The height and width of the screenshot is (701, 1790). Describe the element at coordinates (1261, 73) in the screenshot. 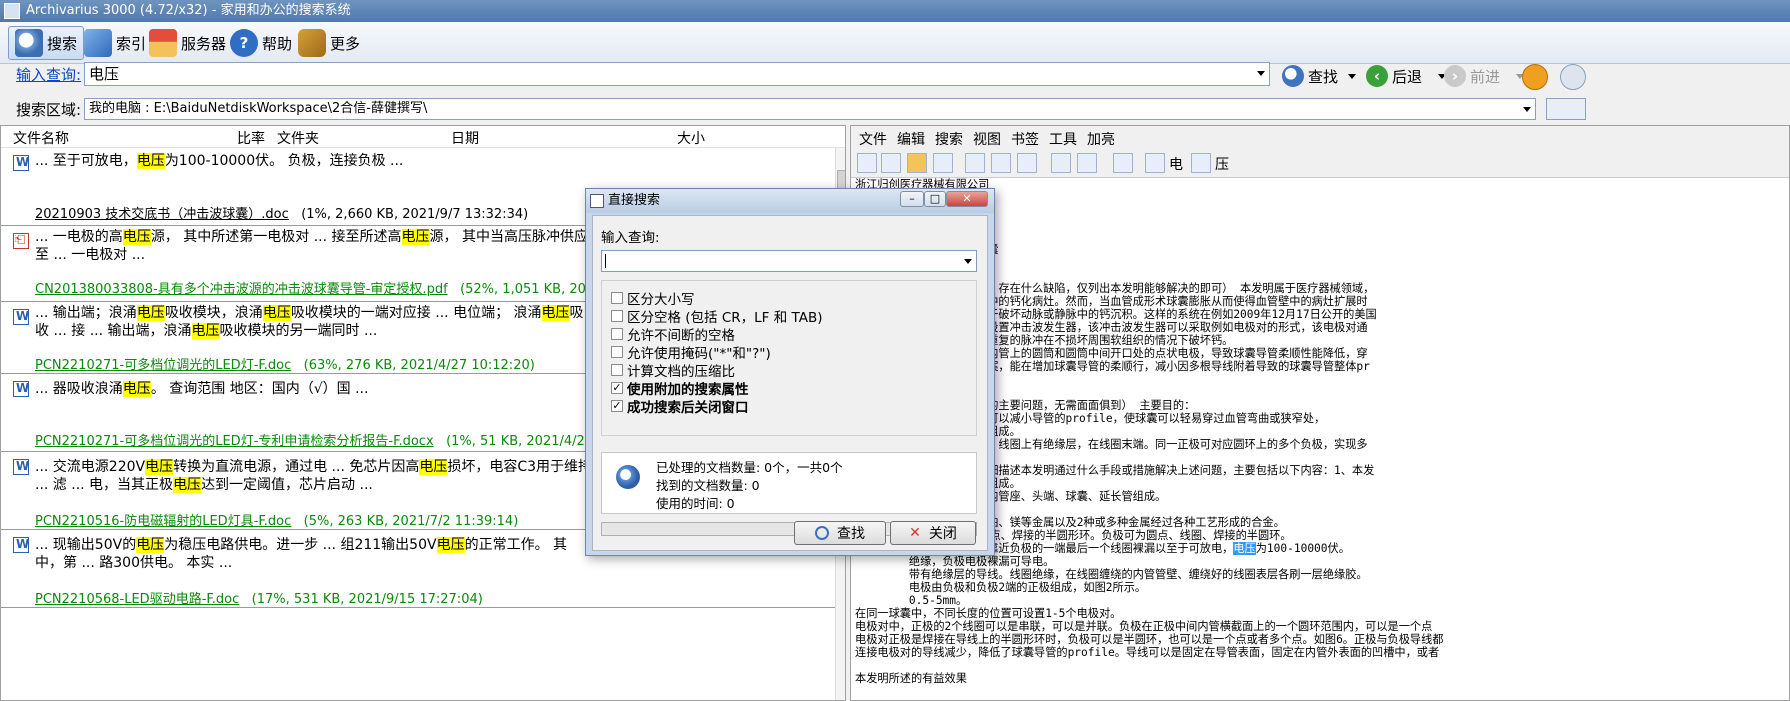

I see `query-dropdown-icon` at that location.